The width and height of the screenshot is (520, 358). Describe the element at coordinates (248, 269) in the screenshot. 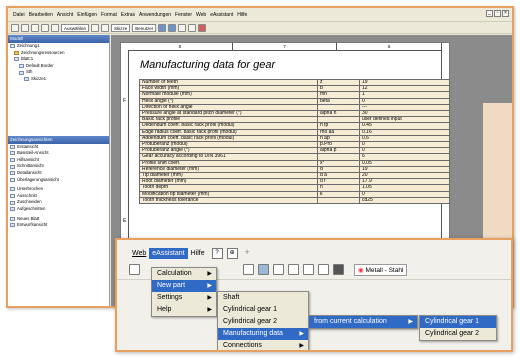

I see `cylinder-icon` at that location.